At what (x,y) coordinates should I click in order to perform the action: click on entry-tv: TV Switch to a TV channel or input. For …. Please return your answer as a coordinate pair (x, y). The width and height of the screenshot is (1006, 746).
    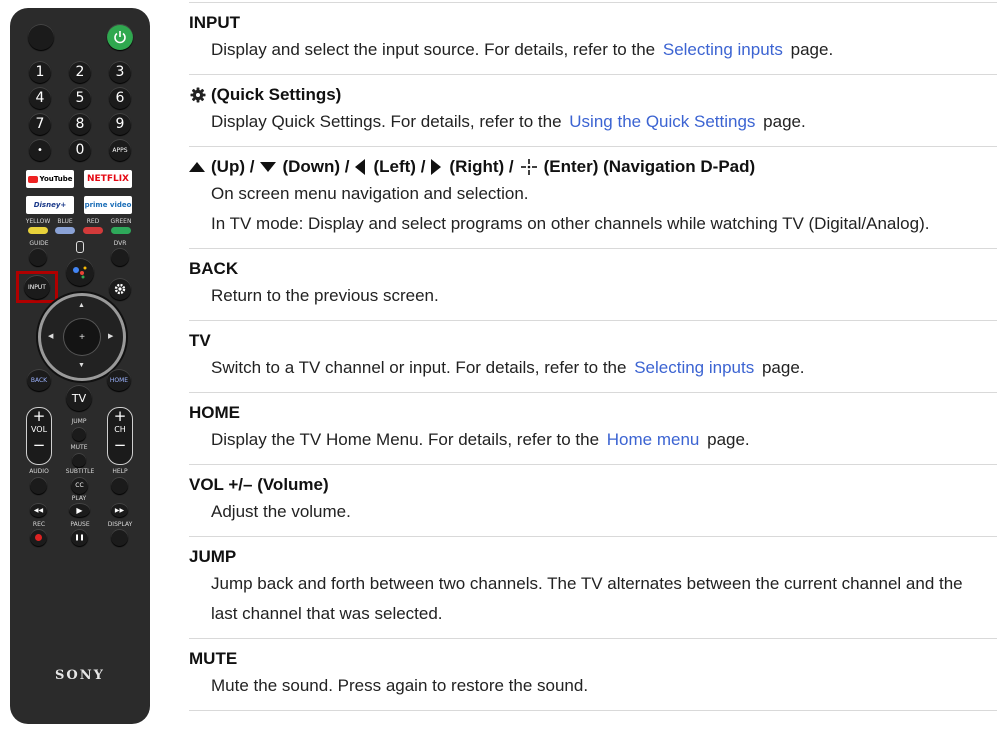
    Looking at the image, I should click on (593, 356).